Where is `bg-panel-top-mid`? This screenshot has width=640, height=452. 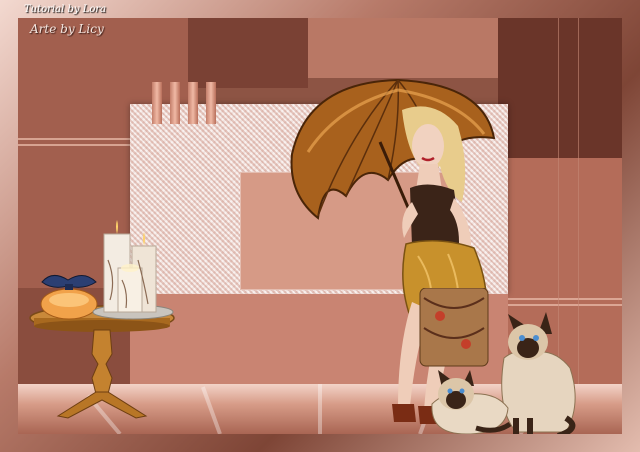
bg-panel-top-mid is located at coordinates (403, 48).